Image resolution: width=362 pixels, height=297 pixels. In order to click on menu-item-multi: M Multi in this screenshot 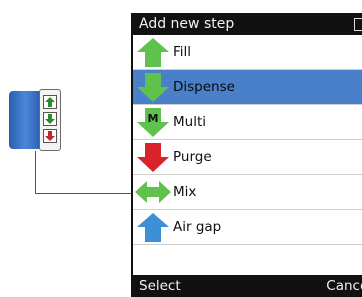, I will do `click(247, 122)`.